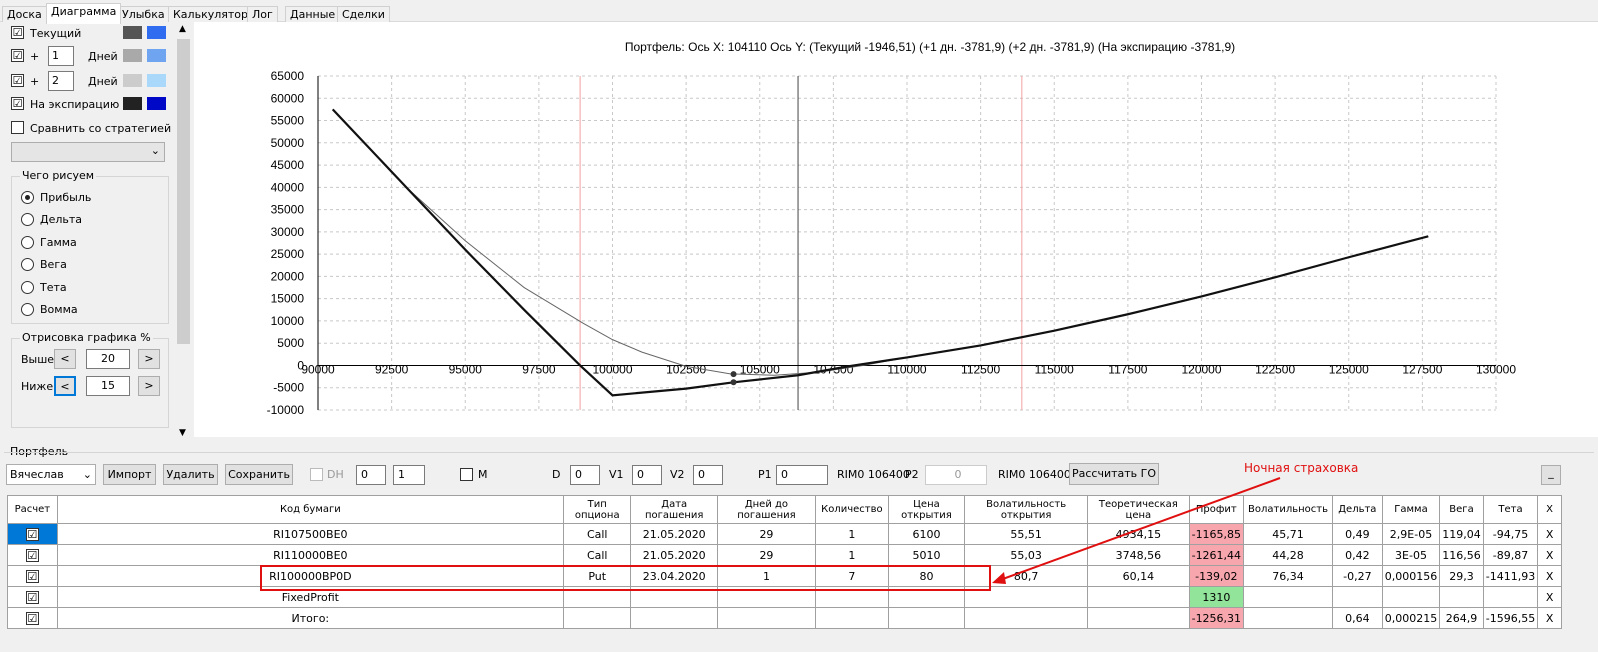  What do you see at coordinates (766, 555) in the screenshot?
I see `cell-days: 29` at bounding box center [766, 555].